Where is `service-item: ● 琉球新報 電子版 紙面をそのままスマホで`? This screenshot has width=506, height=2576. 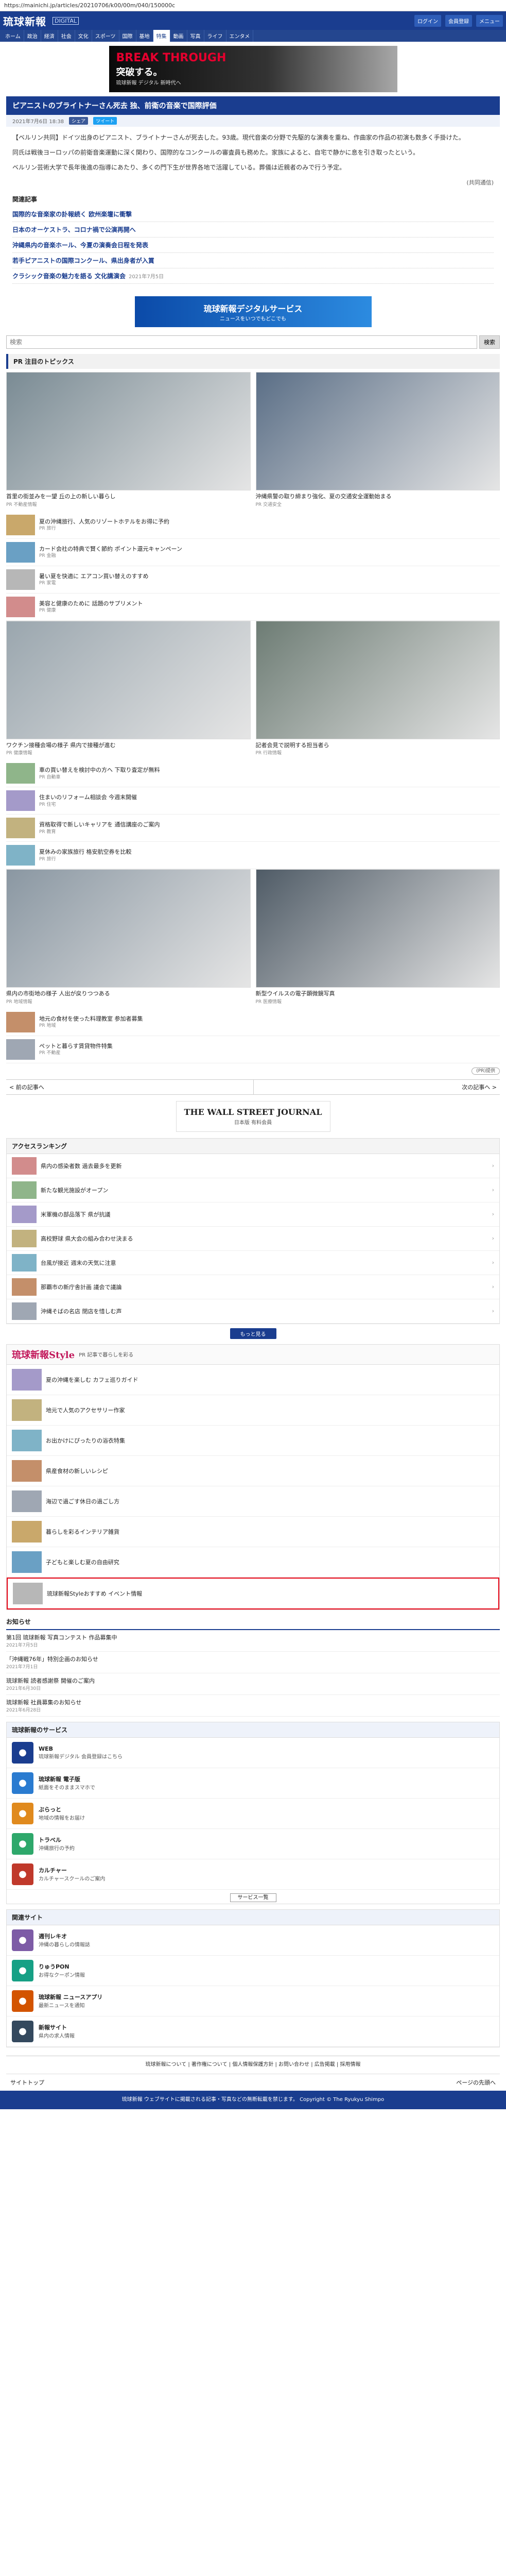 service-item: ● 琉球新報 電子版 紙面をそのままスマホで is located at coordinates (253, 1783).